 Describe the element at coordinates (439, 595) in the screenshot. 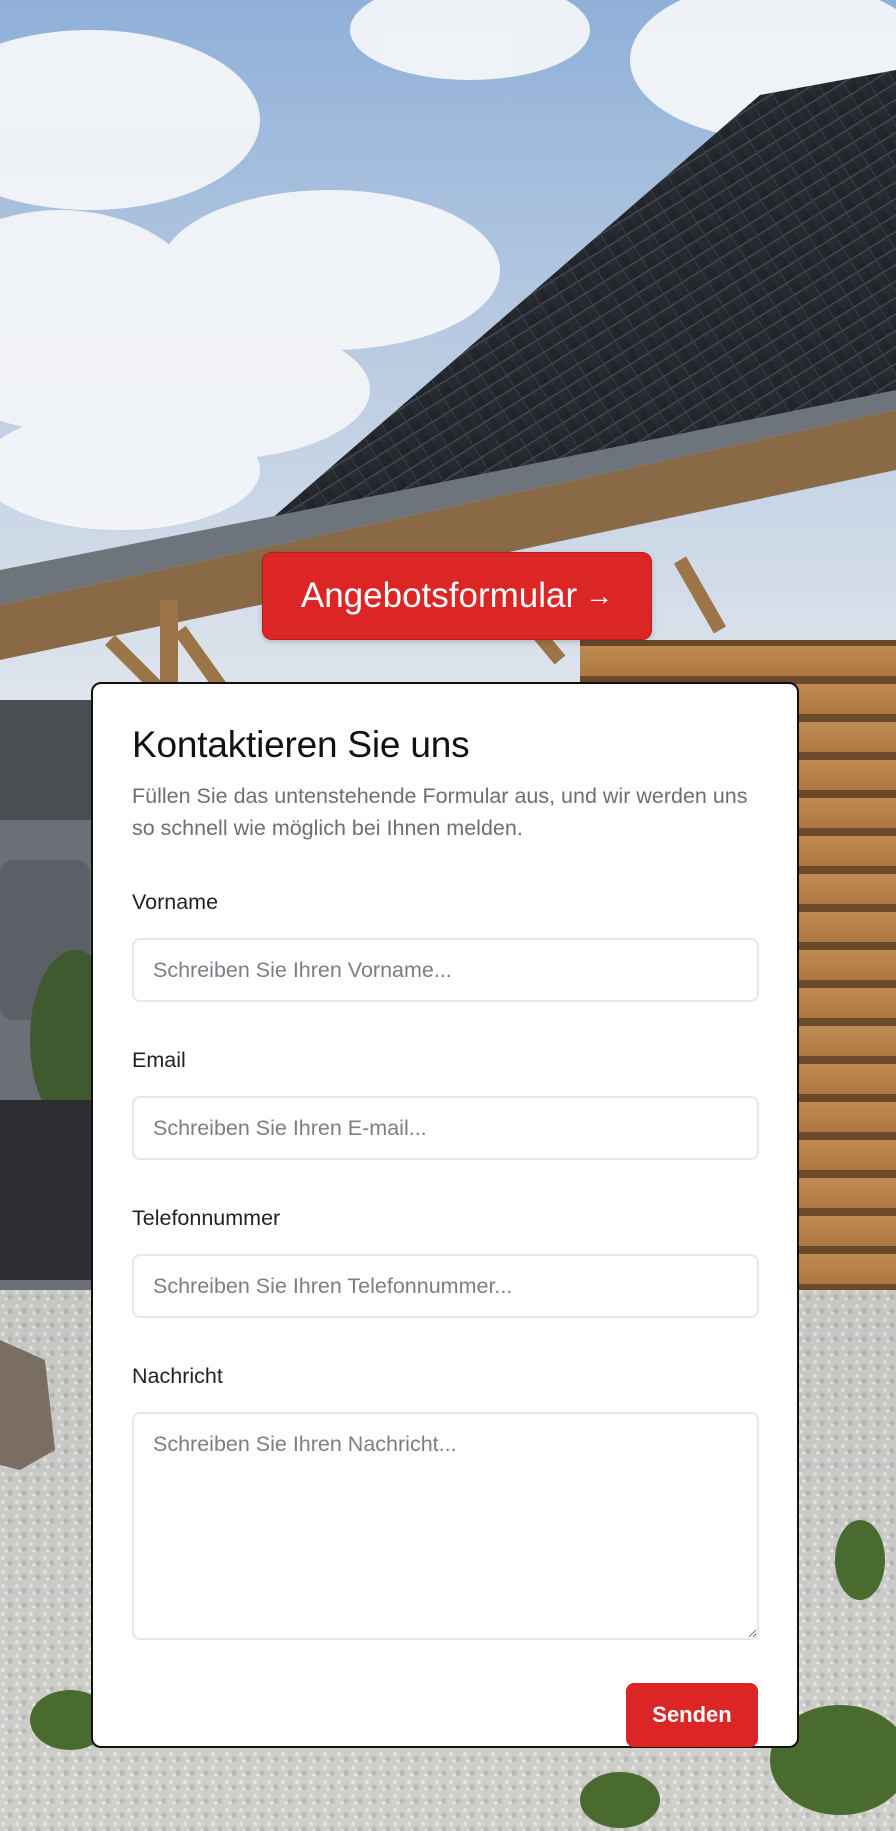

I see `offer-form-button-label: Angebotsformular` at that location.